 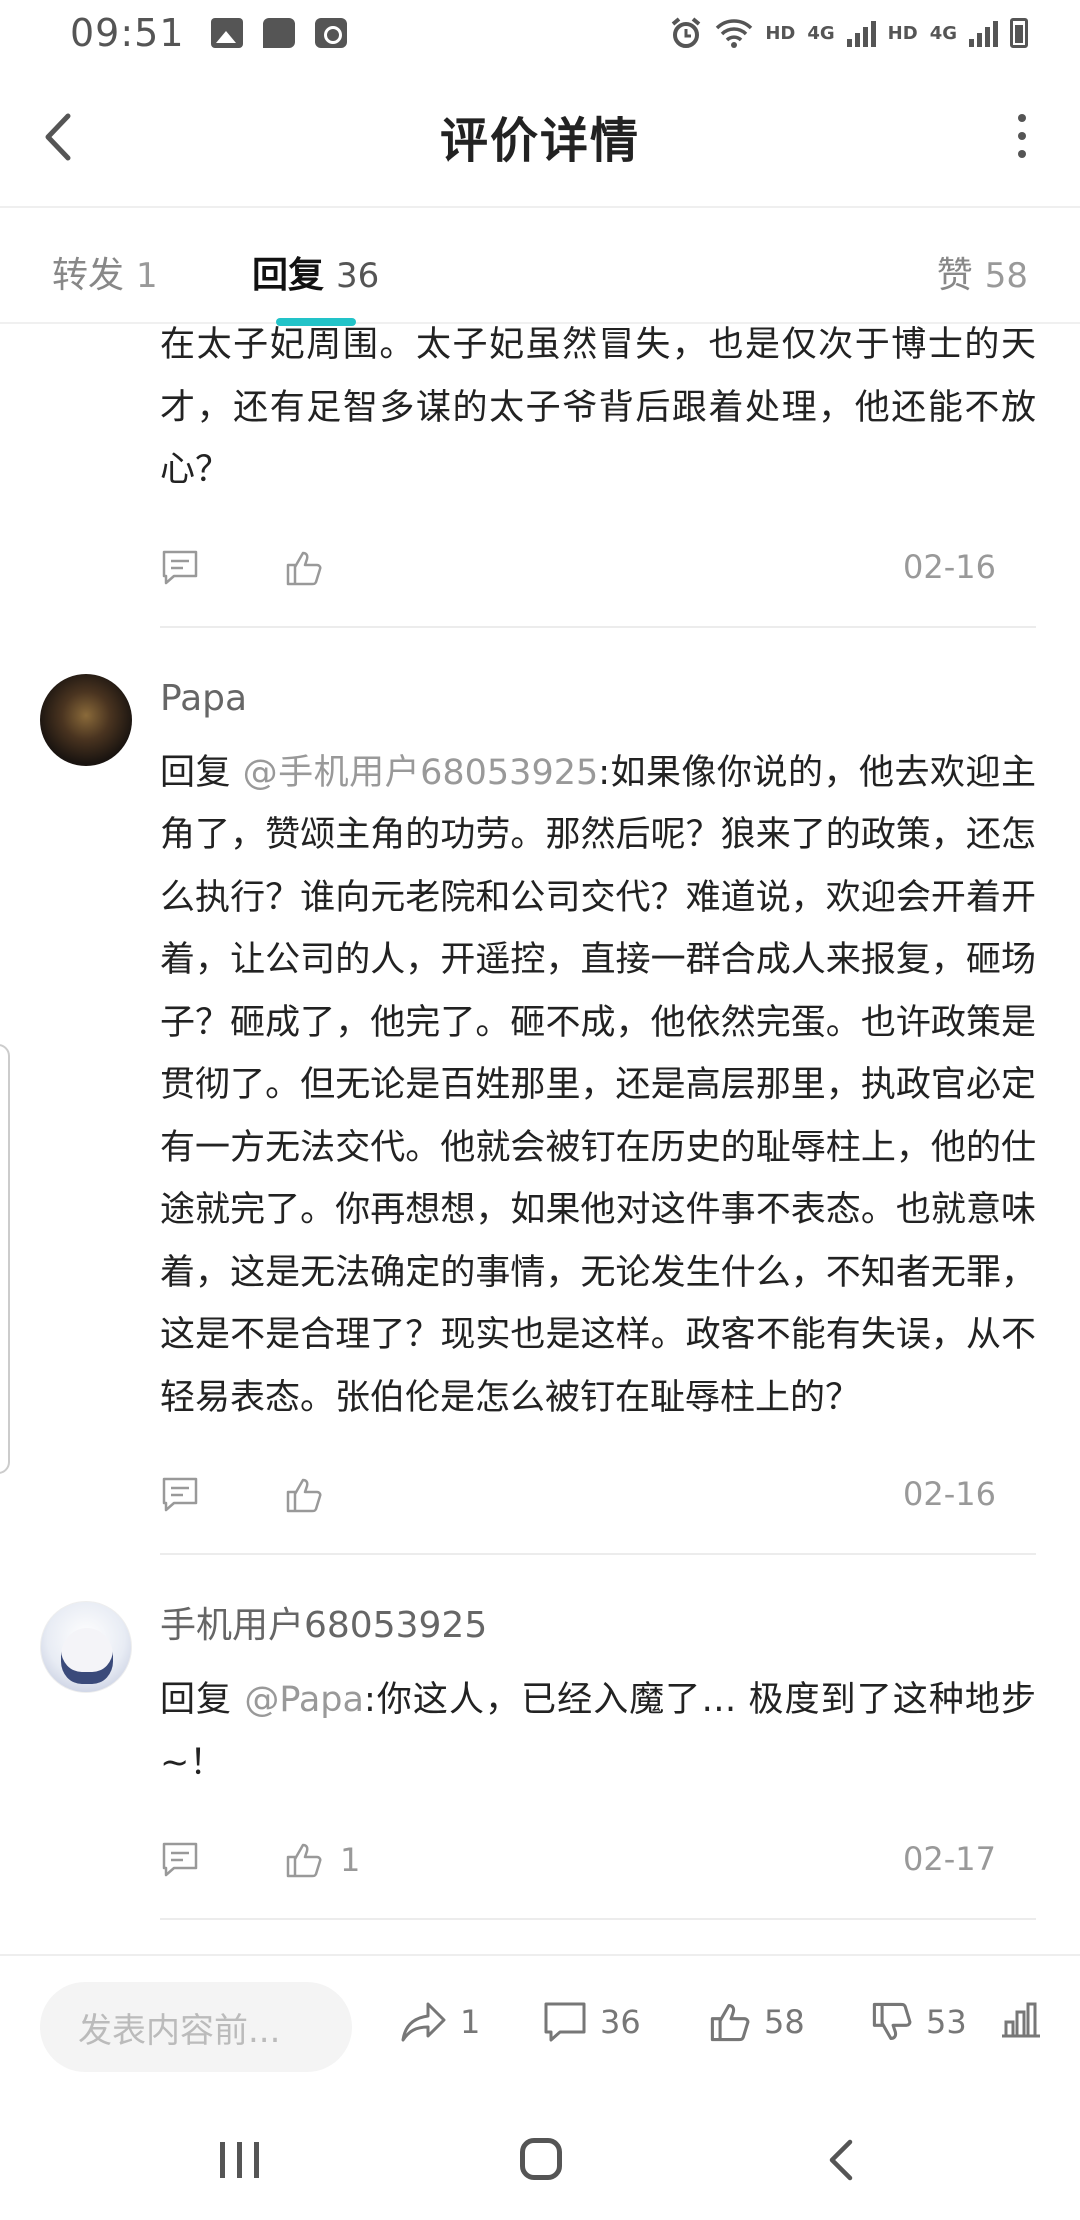 I want to click on comment-count: 36, so click(x=620, y=2022).